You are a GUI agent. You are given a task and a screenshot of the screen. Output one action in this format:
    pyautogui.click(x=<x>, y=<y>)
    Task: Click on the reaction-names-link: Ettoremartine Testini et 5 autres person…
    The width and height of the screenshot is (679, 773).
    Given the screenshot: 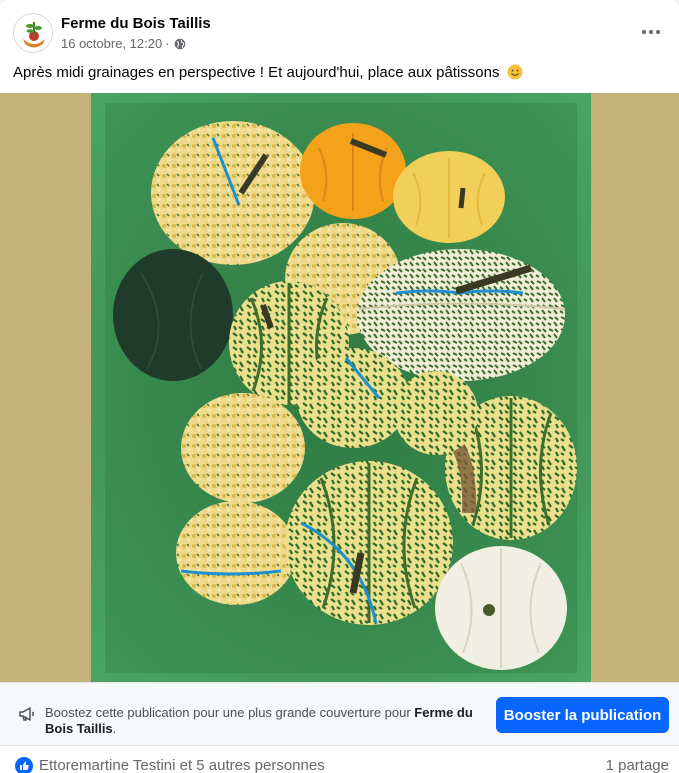 What is the action you would take?
    pyautogui.click(x=182, y=765)
    